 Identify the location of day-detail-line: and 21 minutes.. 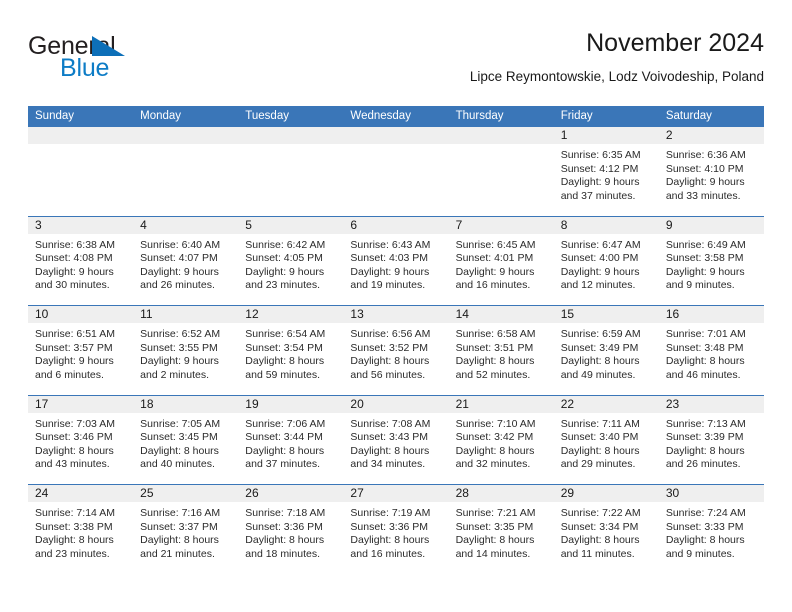
(177, 553).